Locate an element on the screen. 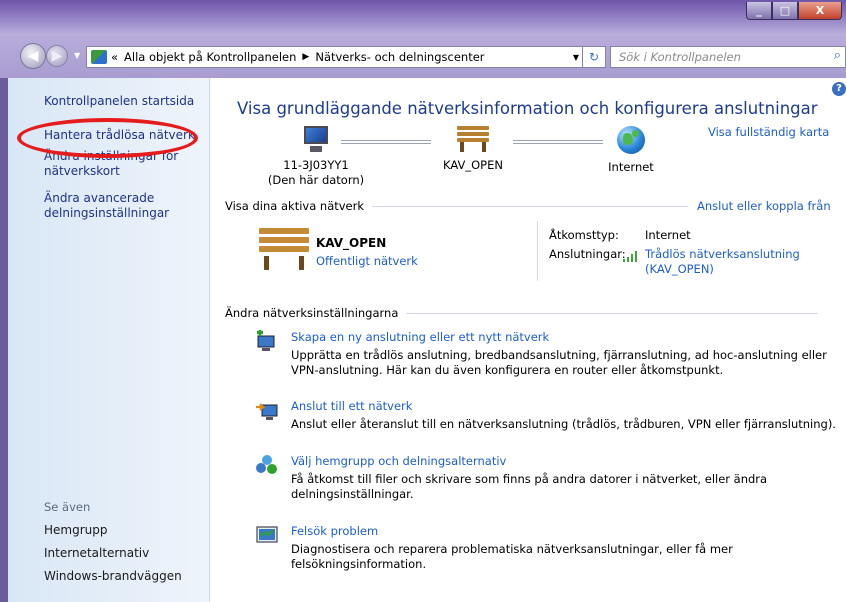 Image resolution: width=846 pixels, height=602 pixels. map-node-network: KAV_OPEN is located at coordinates (473, 149).